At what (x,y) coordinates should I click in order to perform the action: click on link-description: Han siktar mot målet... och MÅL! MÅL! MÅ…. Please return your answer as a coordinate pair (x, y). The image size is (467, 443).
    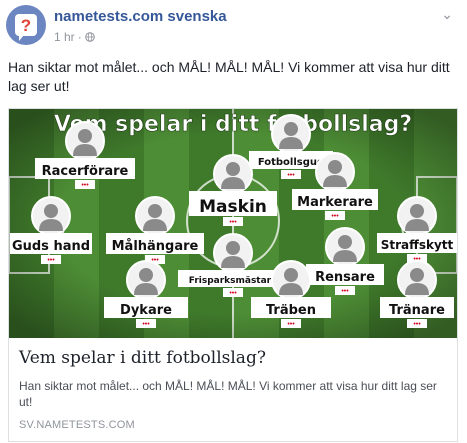
    Looking at the image, I should click on (228, 394).